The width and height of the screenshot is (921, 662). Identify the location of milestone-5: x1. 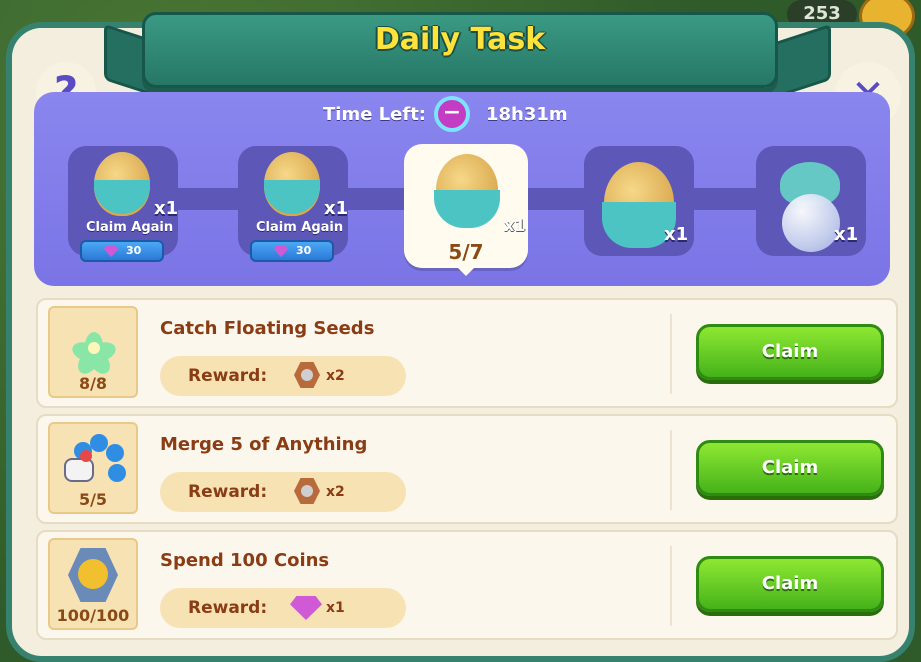
(811, 201).